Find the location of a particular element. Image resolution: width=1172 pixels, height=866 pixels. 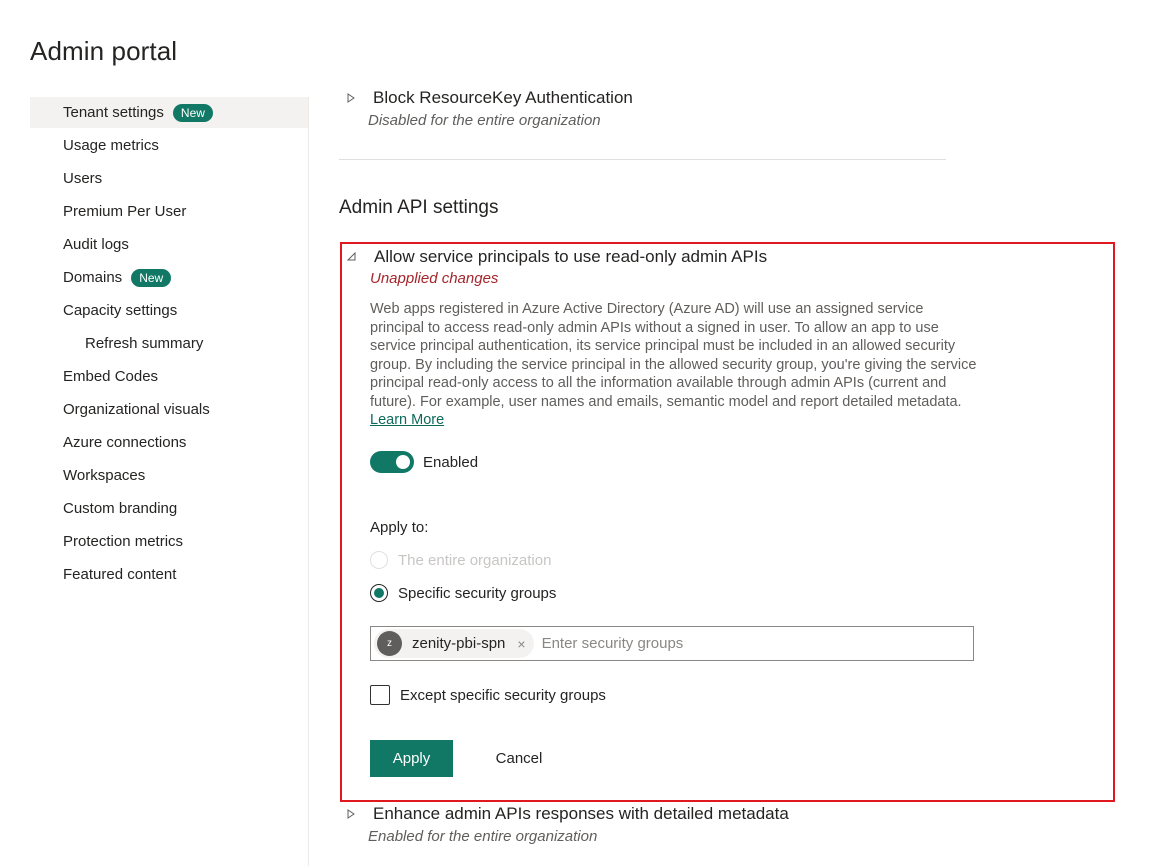

setting-status: Enabled for the entire organization is located at coordinates (483, 836).